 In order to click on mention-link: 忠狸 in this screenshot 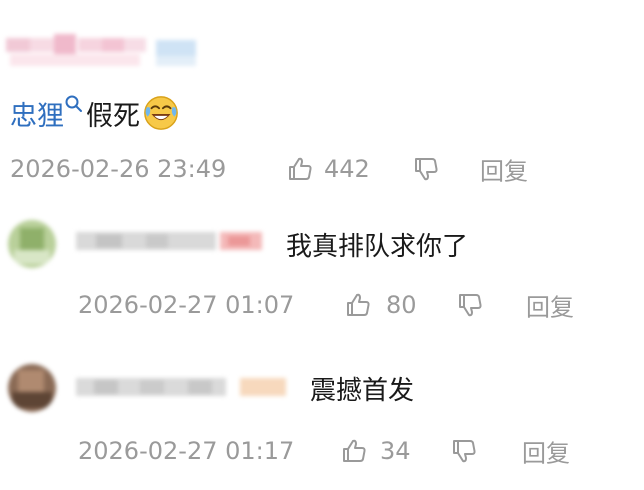, I will do `click(37, 113)`.